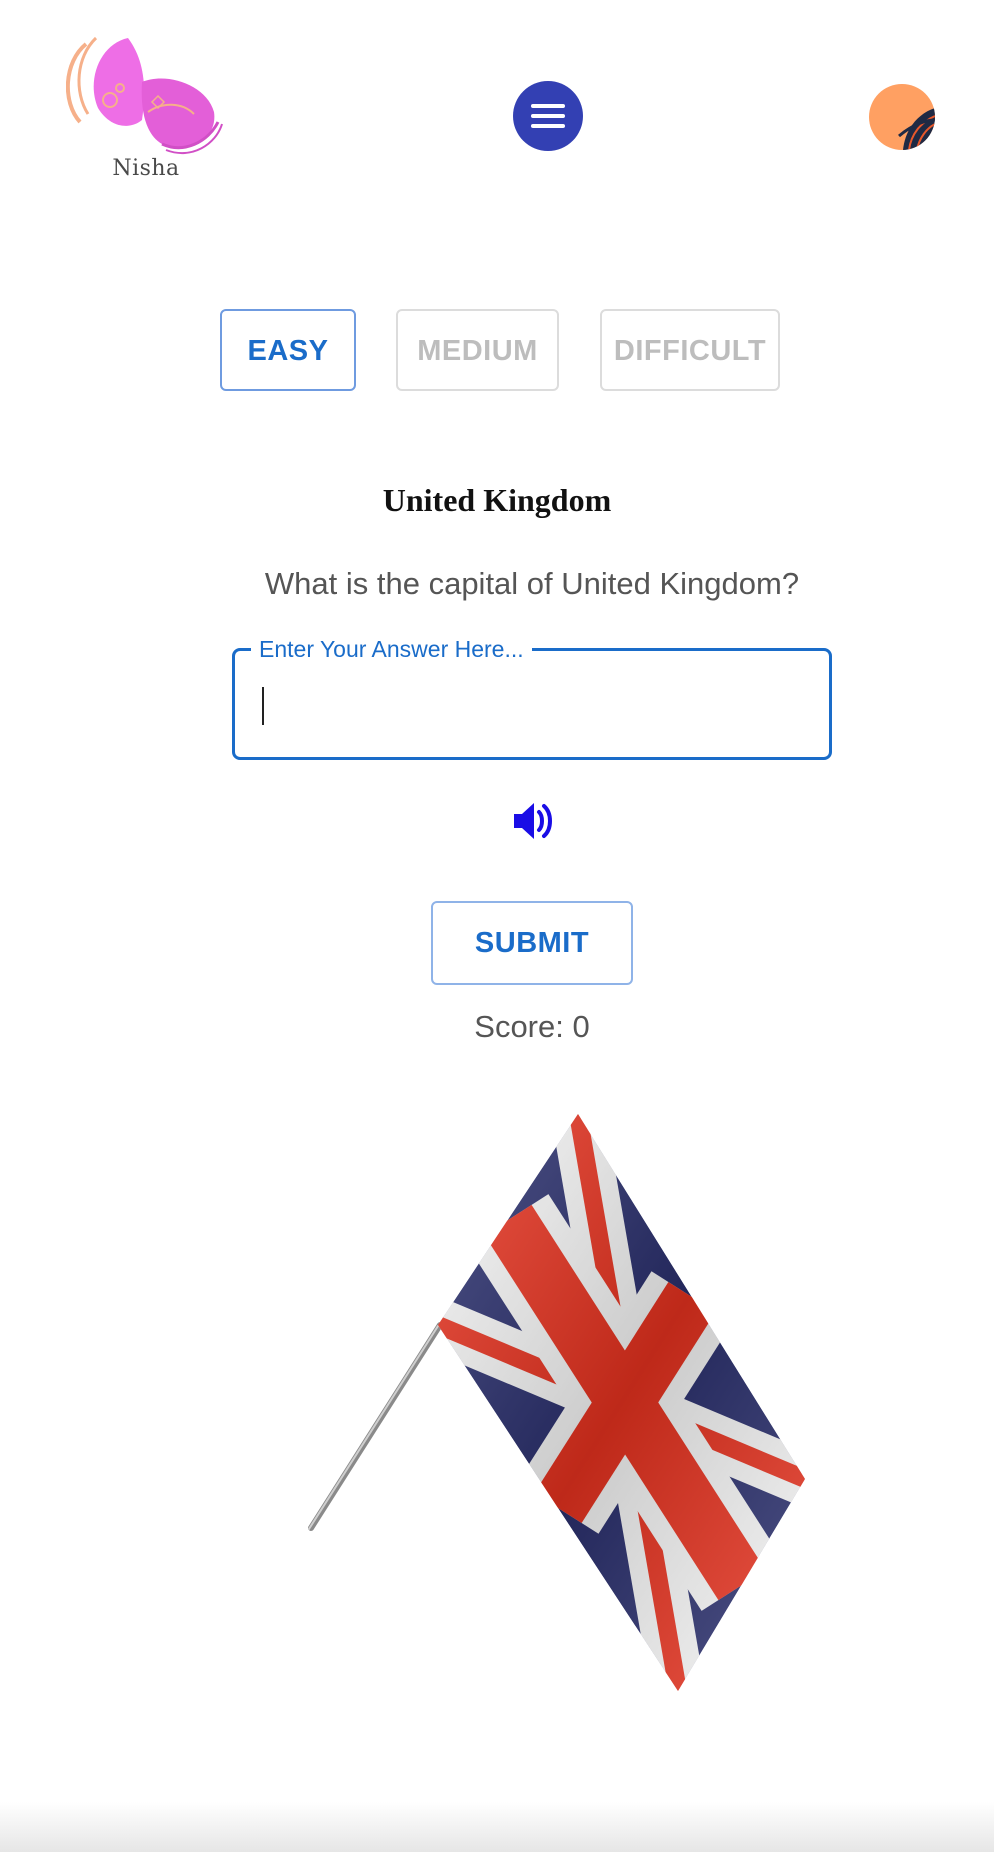 This screenshot has height=1852, width=994. I want to click on score-text: Score: 0, so click(532, 1026).